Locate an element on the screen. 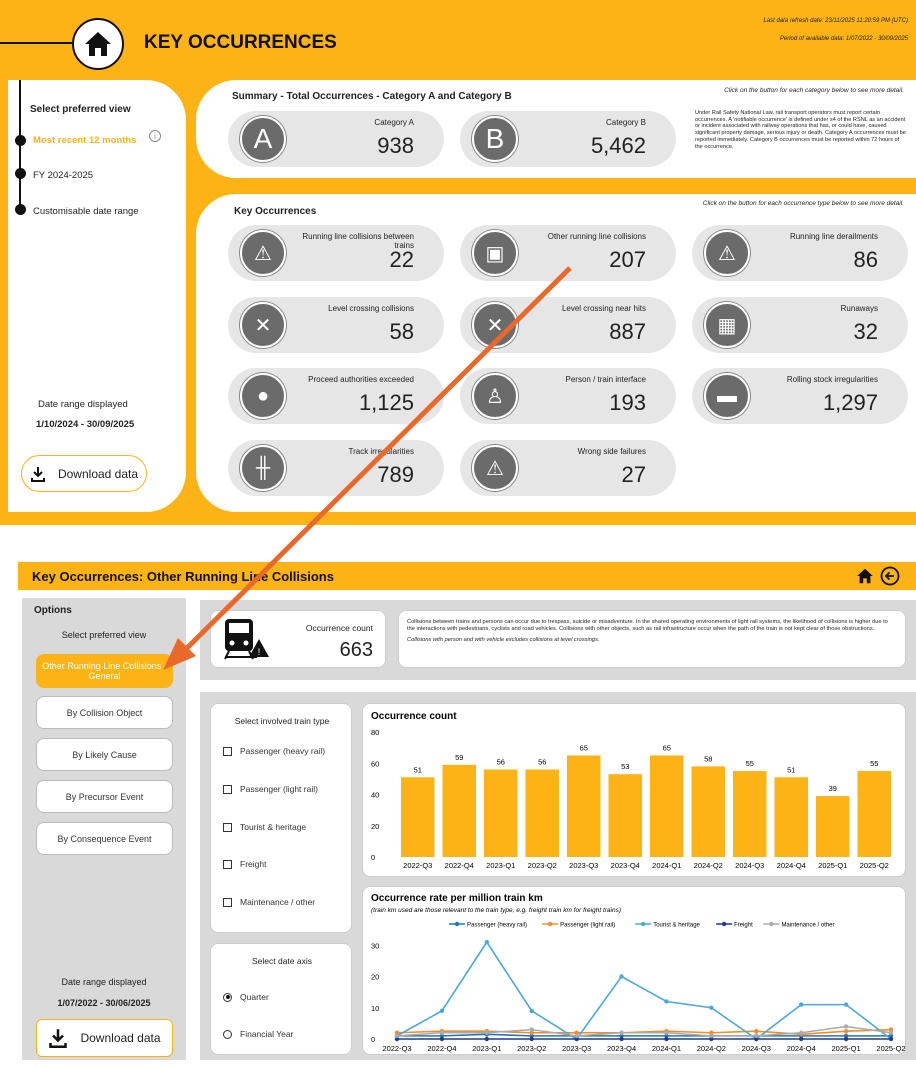 The width and height of the screenshot is (916, 1068). x-tick-label: 2025-Q2 is located at coordinates (874, 865).